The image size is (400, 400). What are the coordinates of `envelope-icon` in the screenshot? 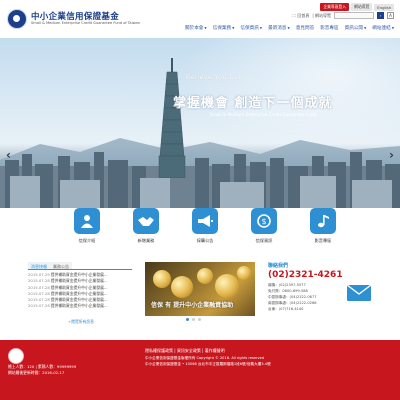 It's located at (359, 292).